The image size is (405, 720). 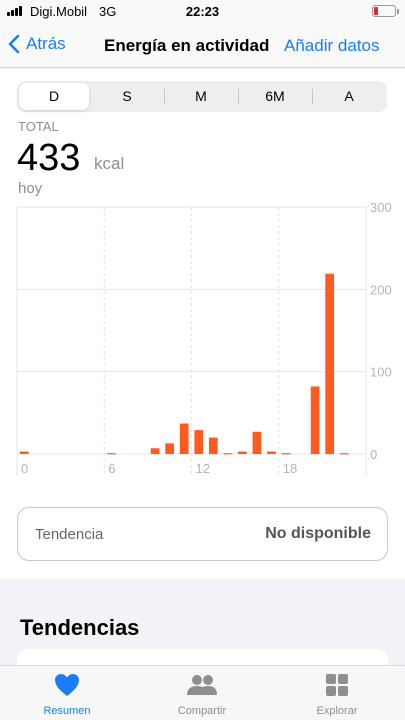 I want to click on x-tick-label: 18, so click(x=290, y=468).